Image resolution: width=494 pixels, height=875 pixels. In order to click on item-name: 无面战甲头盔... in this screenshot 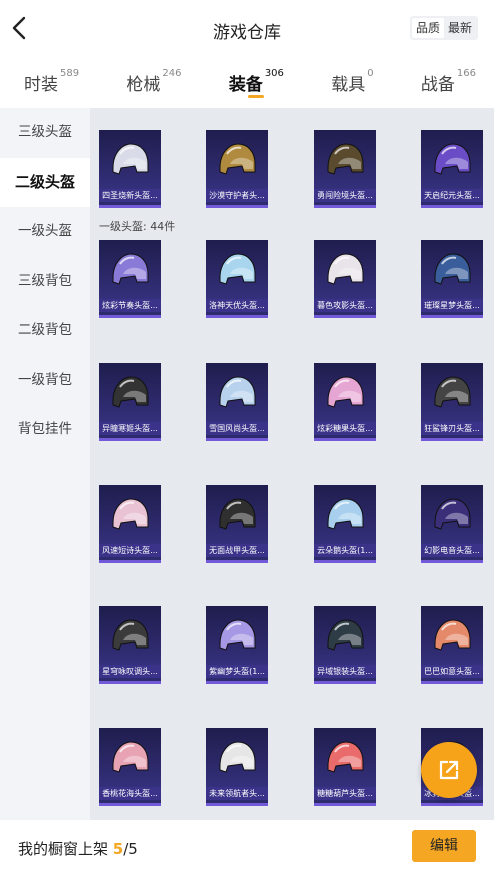, I will do `click(237, 550)`.